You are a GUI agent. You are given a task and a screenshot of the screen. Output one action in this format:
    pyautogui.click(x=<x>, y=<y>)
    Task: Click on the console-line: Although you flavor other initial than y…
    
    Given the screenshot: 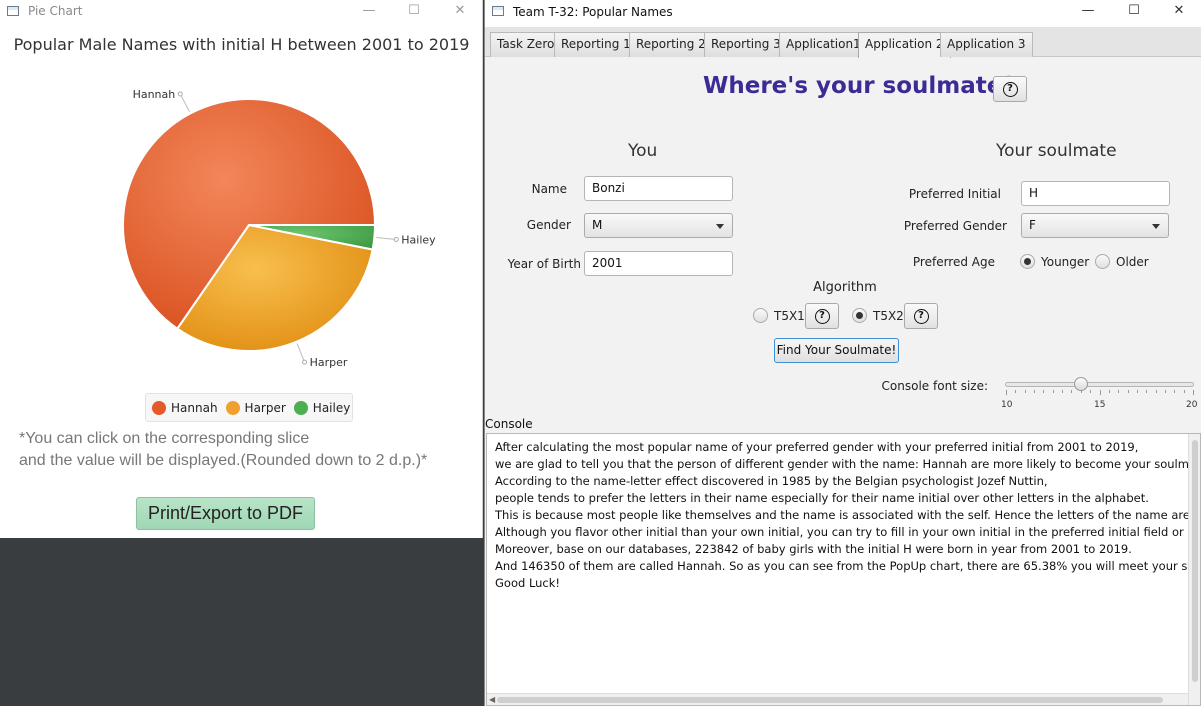 What is the action you would take?
    pyautogui.click(x=848, y=532)
    